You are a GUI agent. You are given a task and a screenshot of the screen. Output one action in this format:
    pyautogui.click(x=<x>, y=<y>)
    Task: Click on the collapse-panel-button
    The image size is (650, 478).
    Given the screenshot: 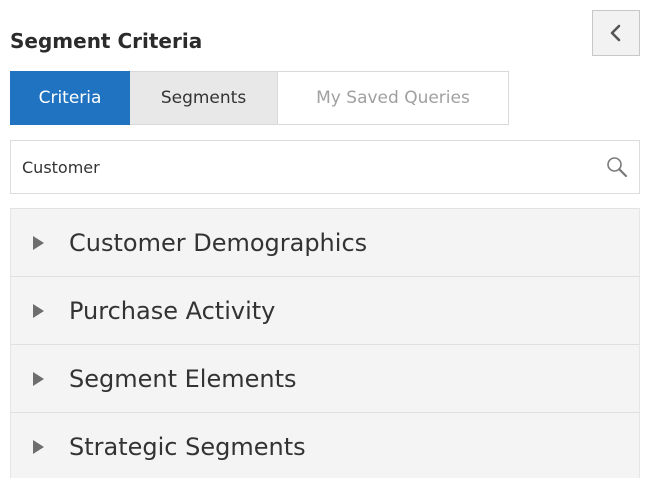 What is the action you would take?
    pyautogui.click(x=616, y=33)
    